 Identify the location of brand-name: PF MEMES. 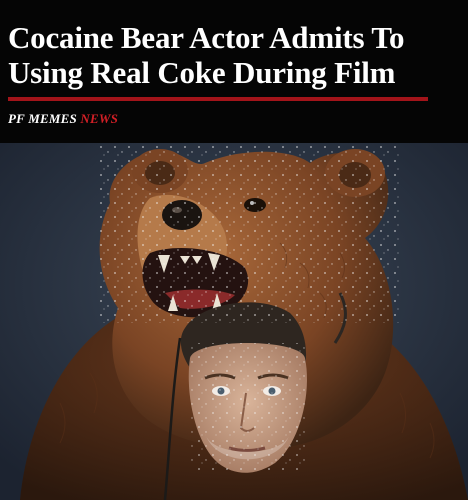
(42, 118).